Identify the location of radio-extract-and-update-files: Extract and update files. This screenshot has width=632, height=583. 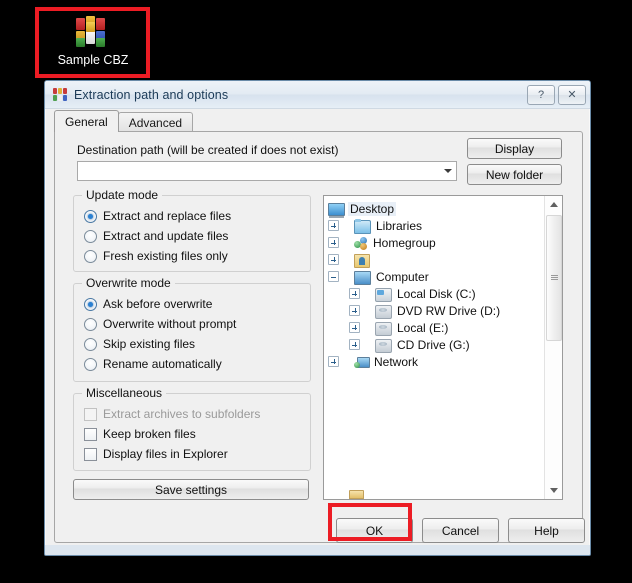
(156, 236).